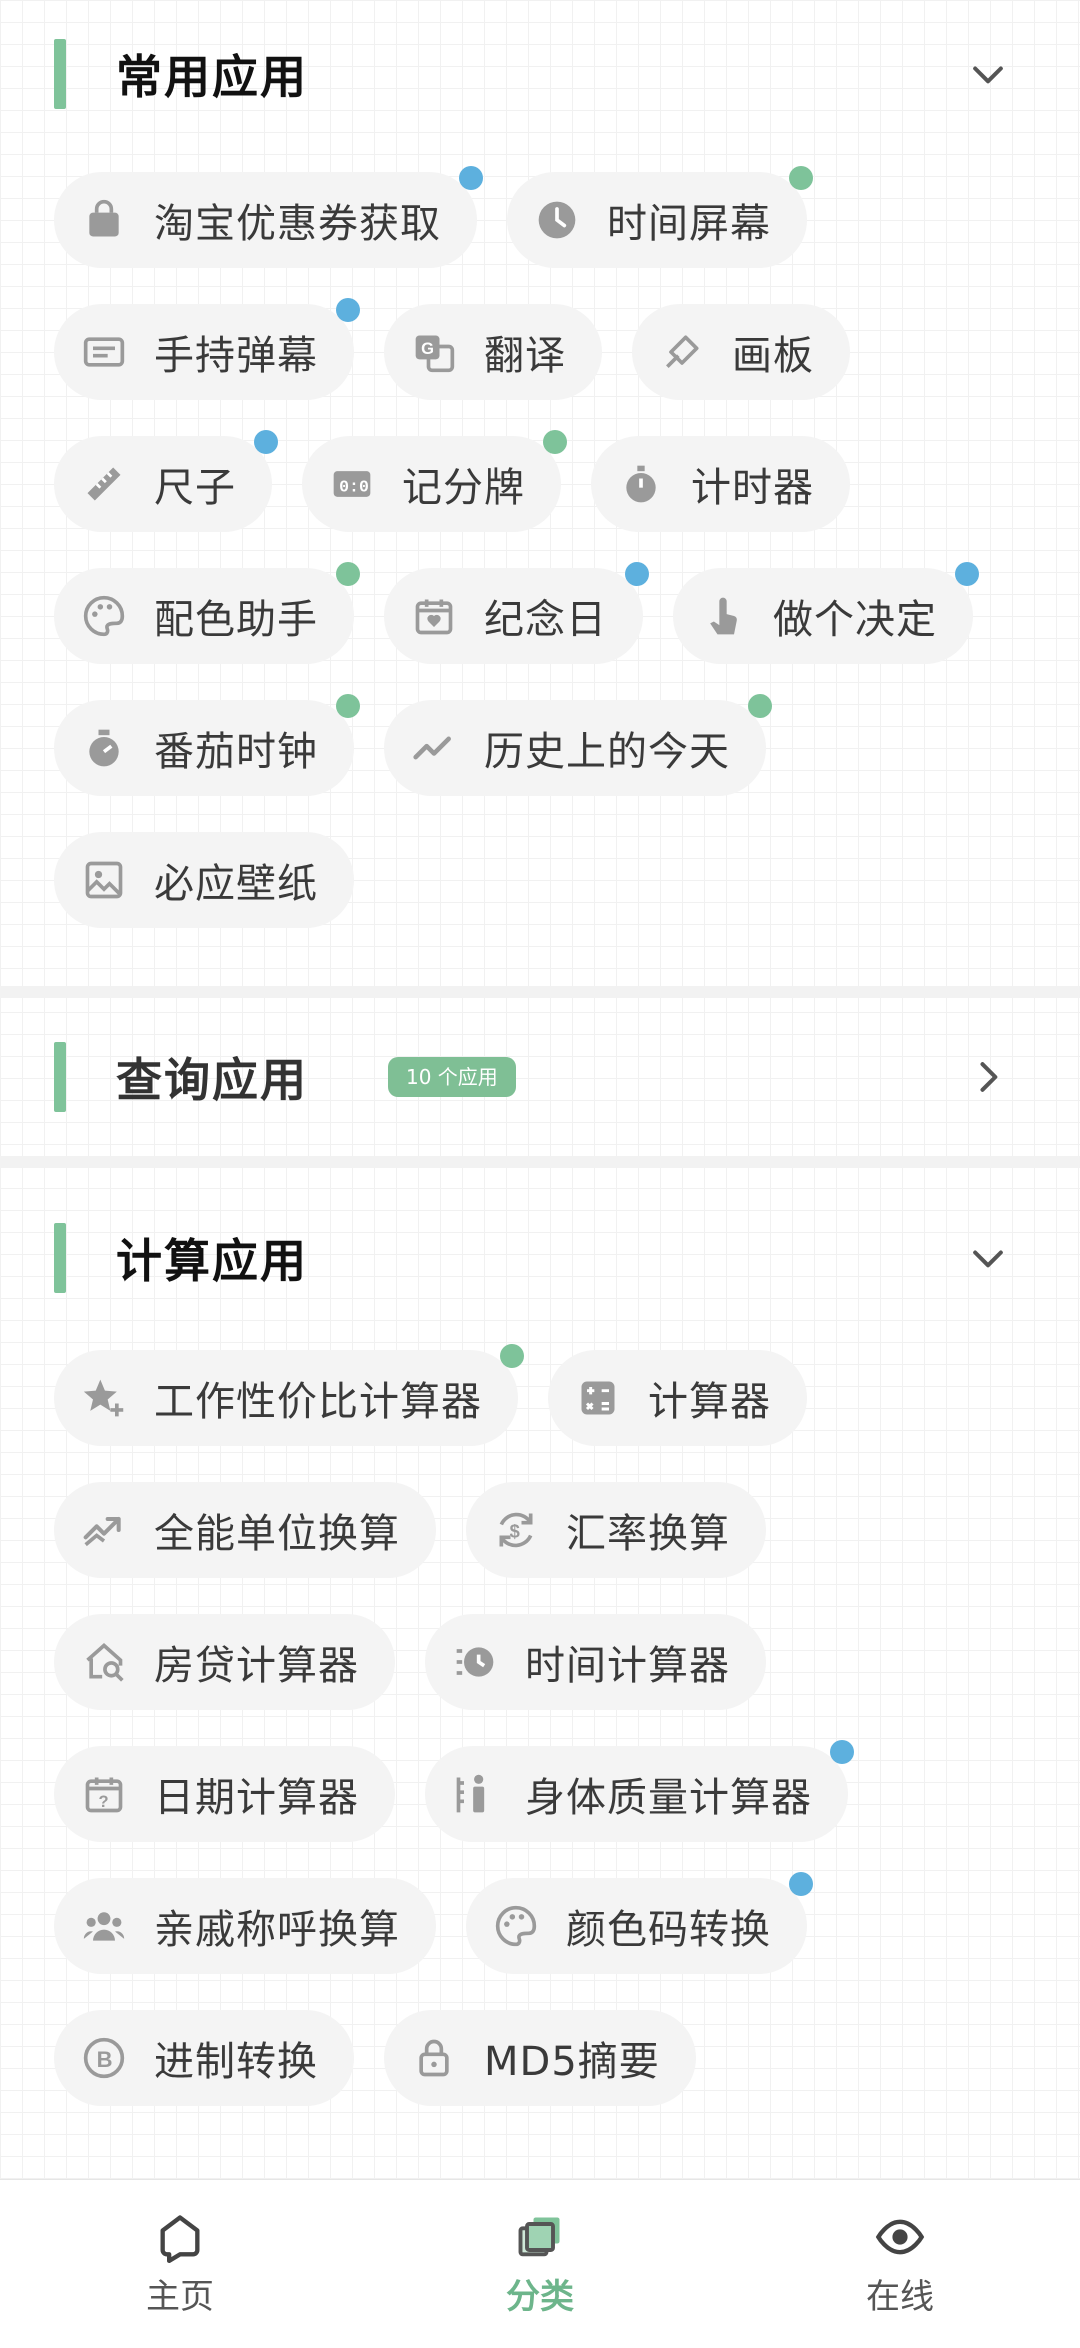  What do you see at coordinates (539, 2236) in the screenshot?
I see `category-icon` at bounding box center [539, 2236].